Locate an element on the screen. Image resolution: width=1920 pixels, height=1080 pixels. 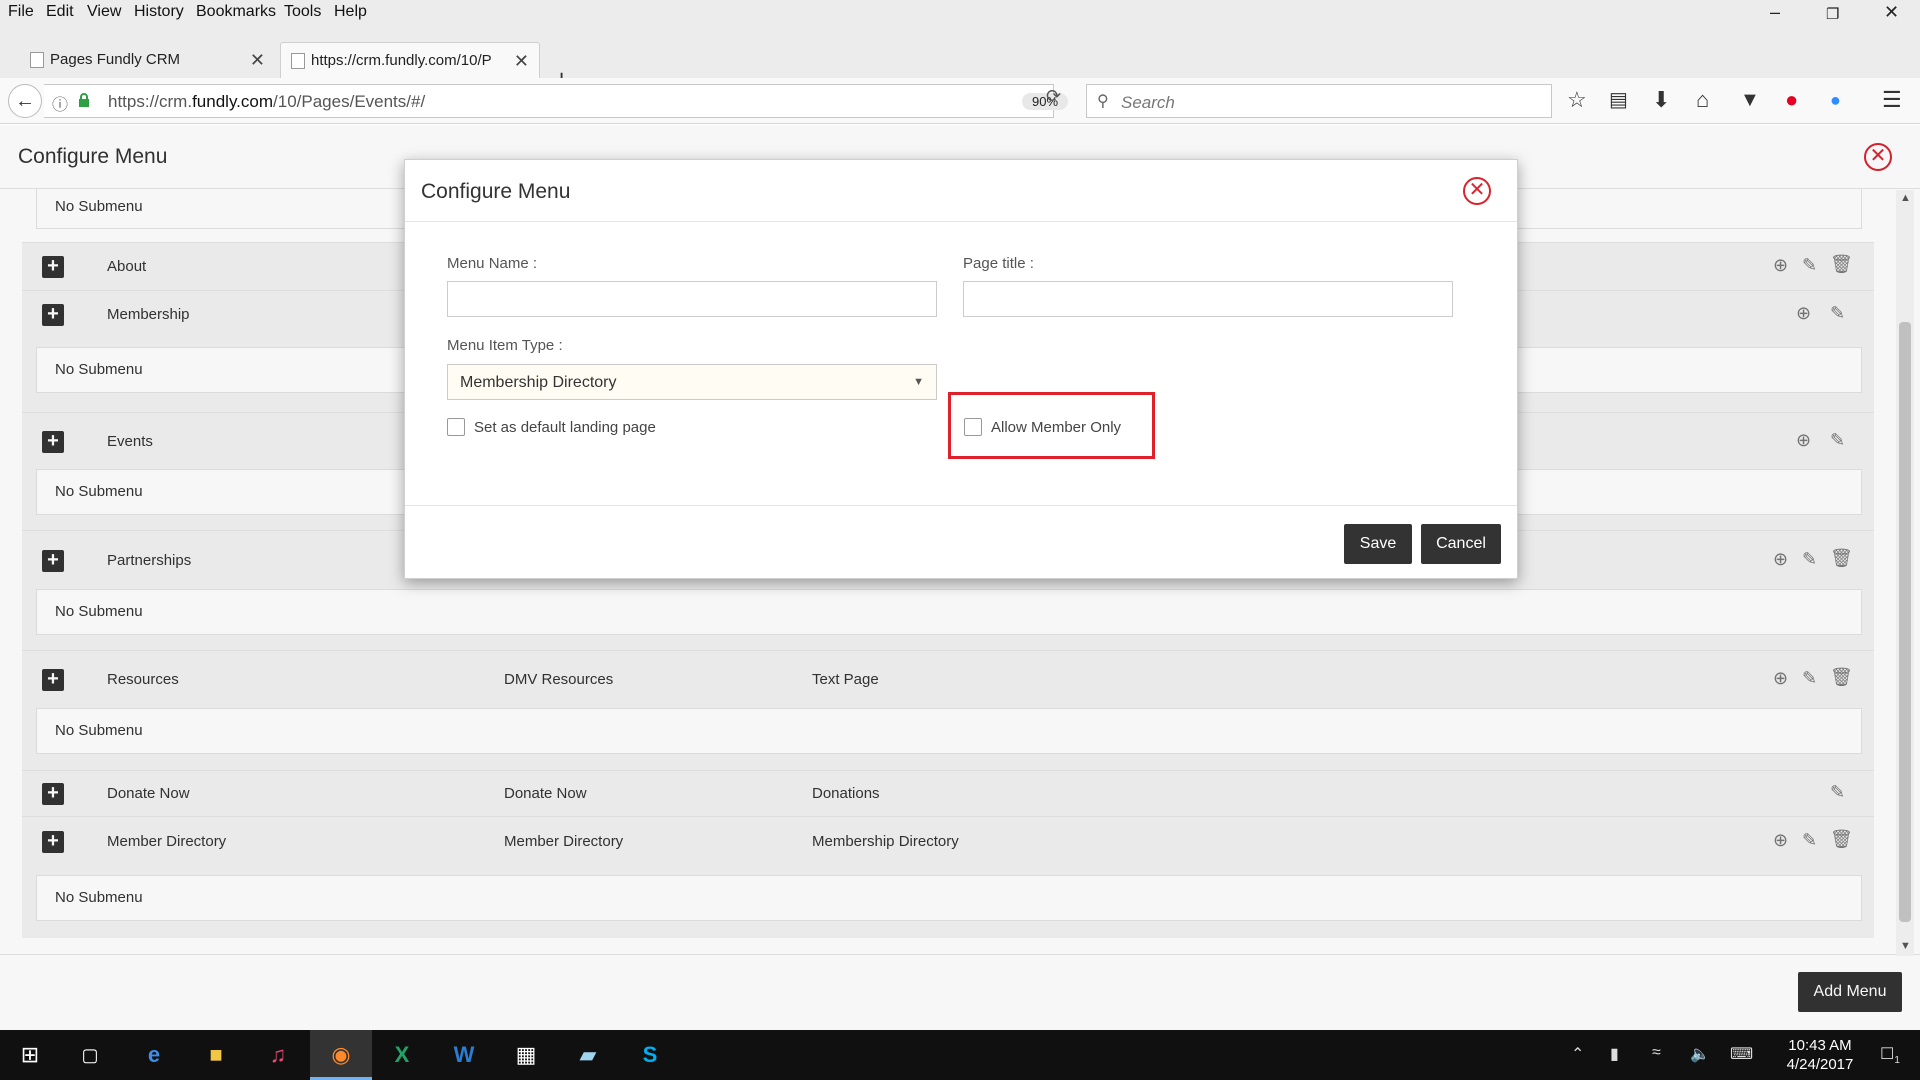
word-icon: W is located at coordinates (464, 1055).